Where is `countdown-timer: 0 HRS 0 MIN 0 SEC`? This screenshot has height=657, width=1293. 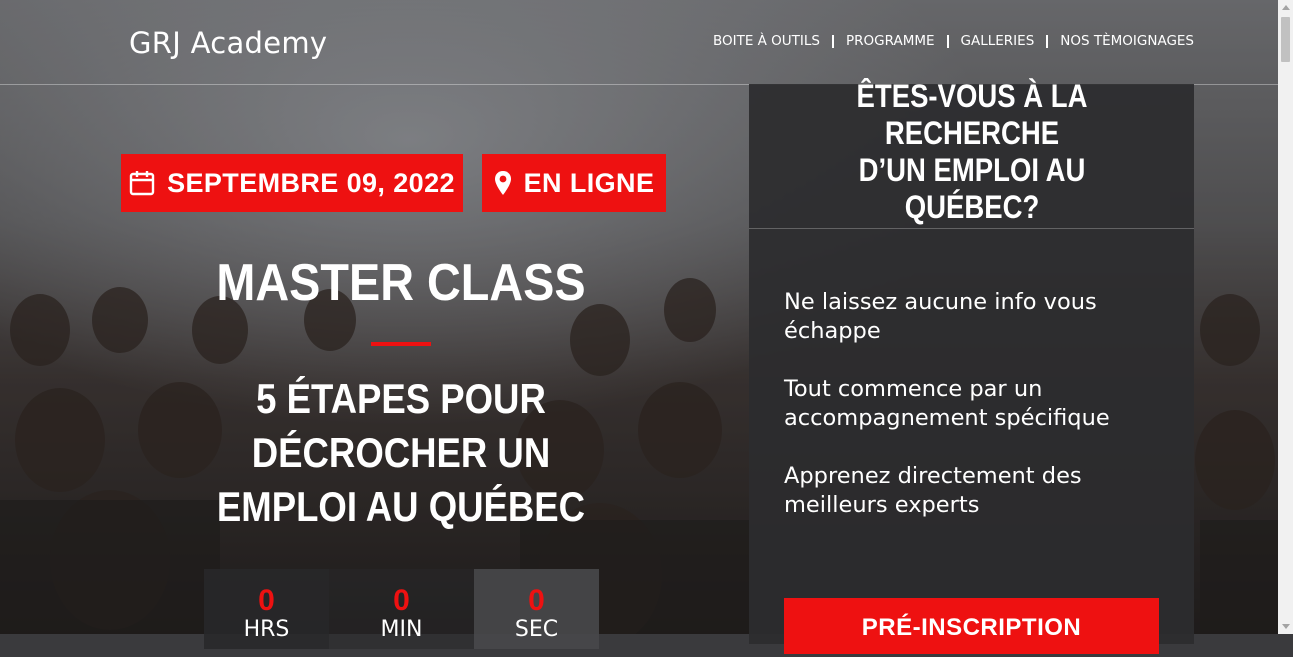 countdown-timer: 0 HRS 0 MIN 0 SEC is located at coordinates (401, 609).